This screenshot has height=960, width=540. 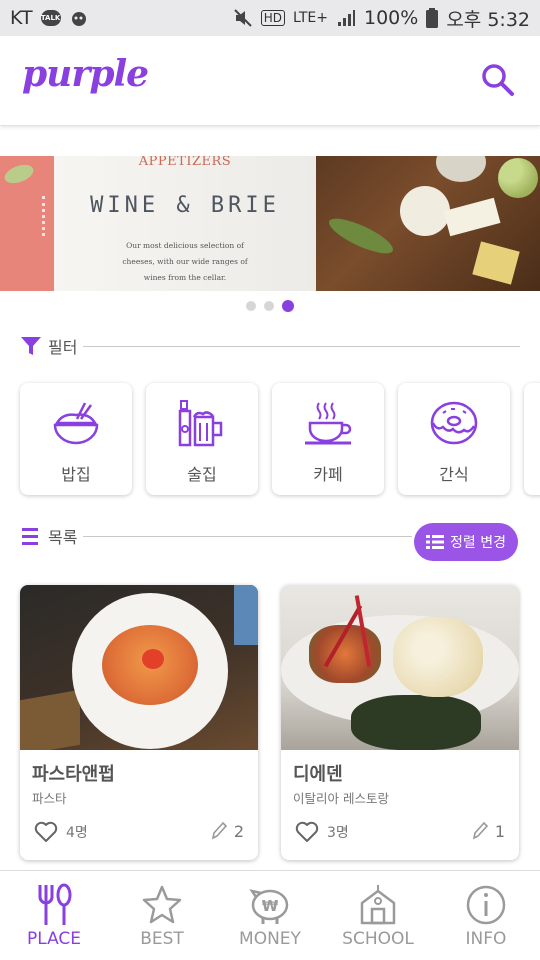 I want to click on category-label: 술집, so click(x=202, y=474).